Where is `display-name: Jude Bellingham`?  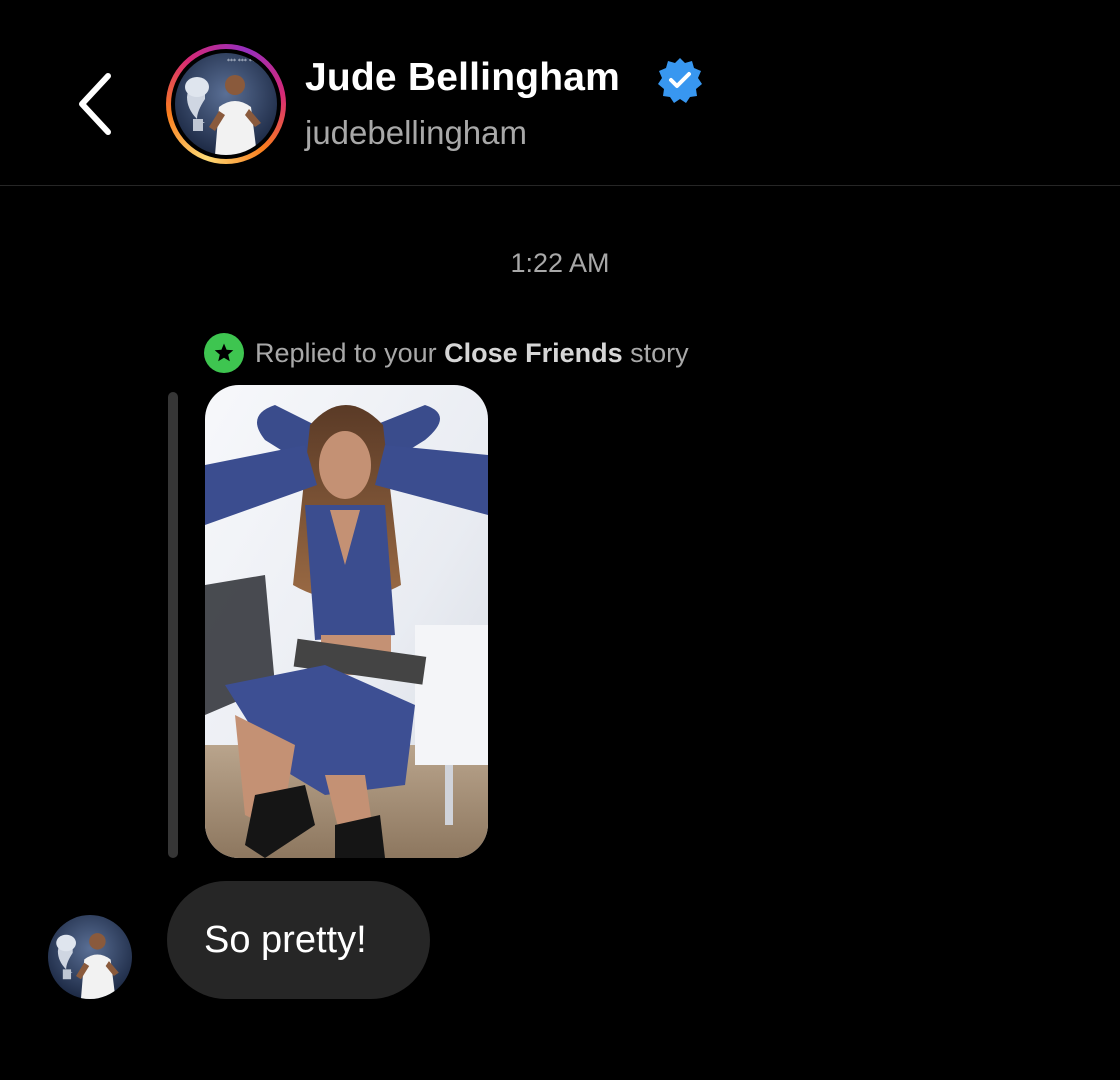 display-name: Jude Bellingham is located at coordinates (462, 78).